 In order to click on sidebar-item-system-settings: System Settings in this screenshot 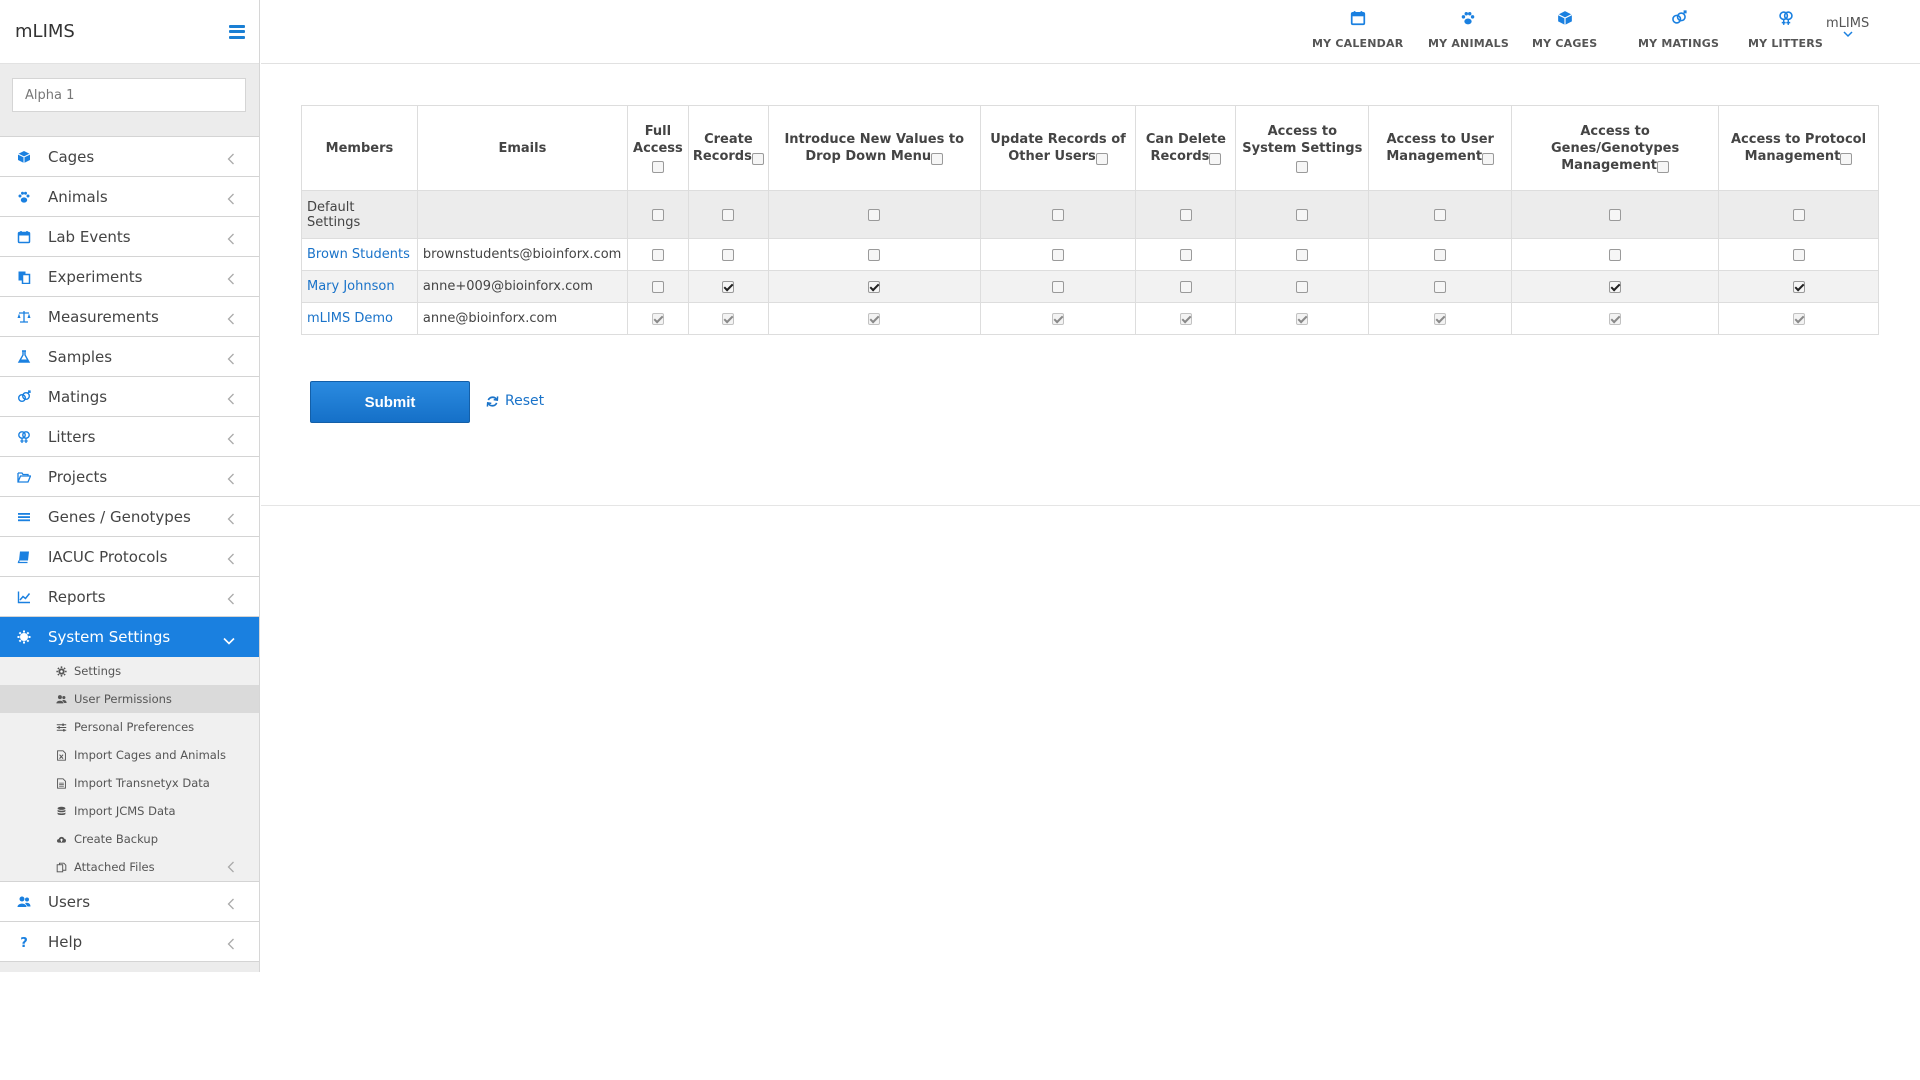, I will do `click(129, 637)`.